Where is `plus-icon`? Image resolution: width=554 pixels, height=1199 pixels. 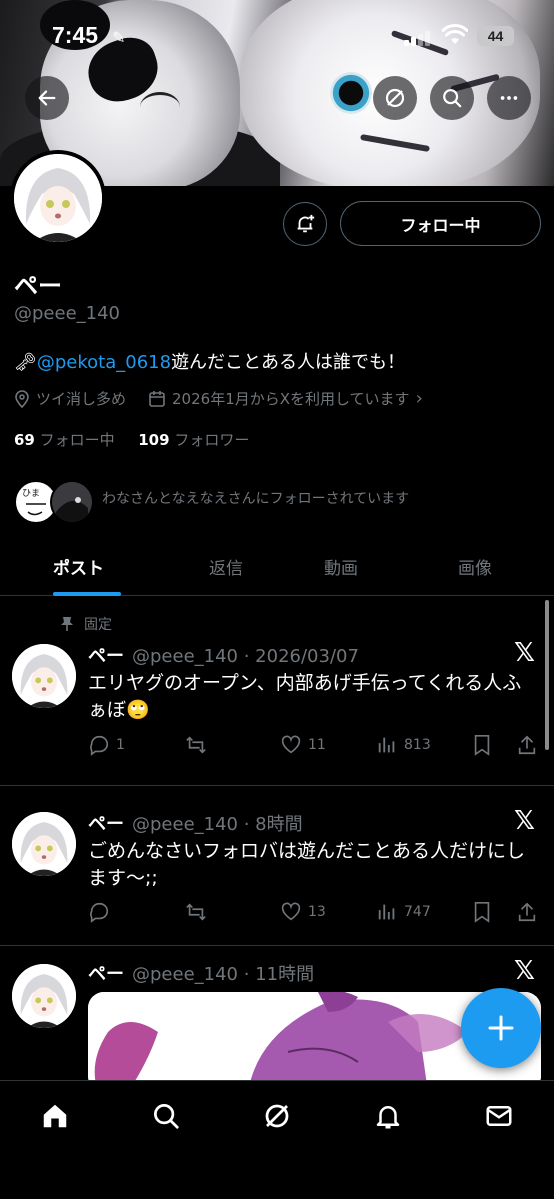 plus-icon is located at coordinates (501, 1028).